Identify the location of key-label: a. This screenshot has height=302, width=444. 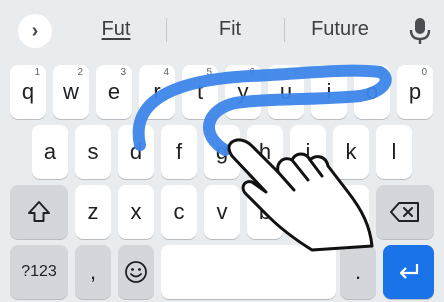
(50, 151).